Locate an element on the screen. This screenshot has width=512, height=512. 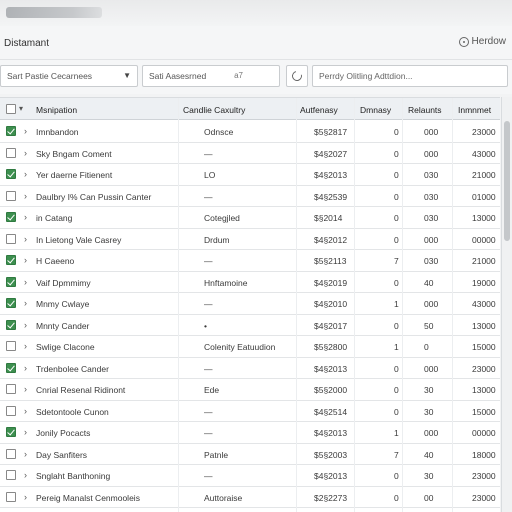
vertical-scrollbar is located at coordinates (506, 304).